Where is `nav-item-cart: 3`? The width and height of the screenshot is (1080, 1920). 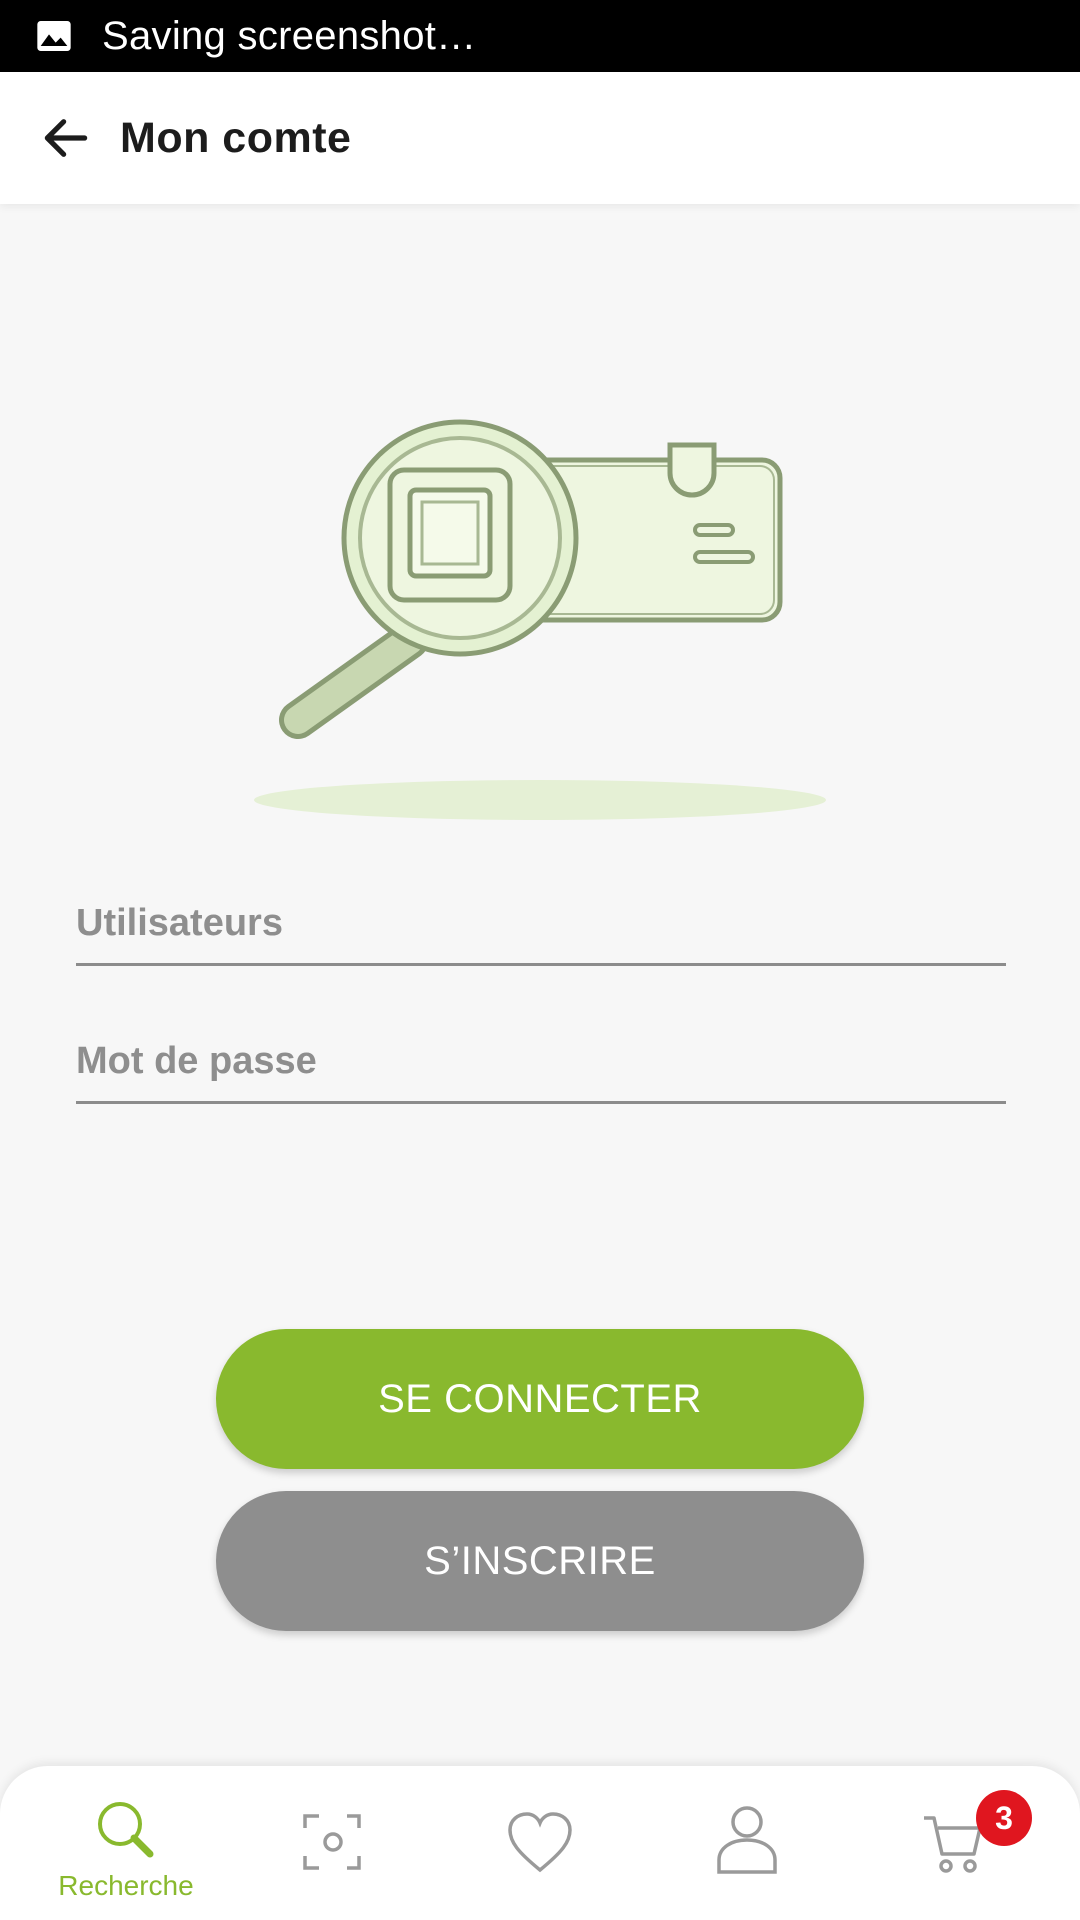
nav-item-cart: 3 is located at coordinates (954, 1843).